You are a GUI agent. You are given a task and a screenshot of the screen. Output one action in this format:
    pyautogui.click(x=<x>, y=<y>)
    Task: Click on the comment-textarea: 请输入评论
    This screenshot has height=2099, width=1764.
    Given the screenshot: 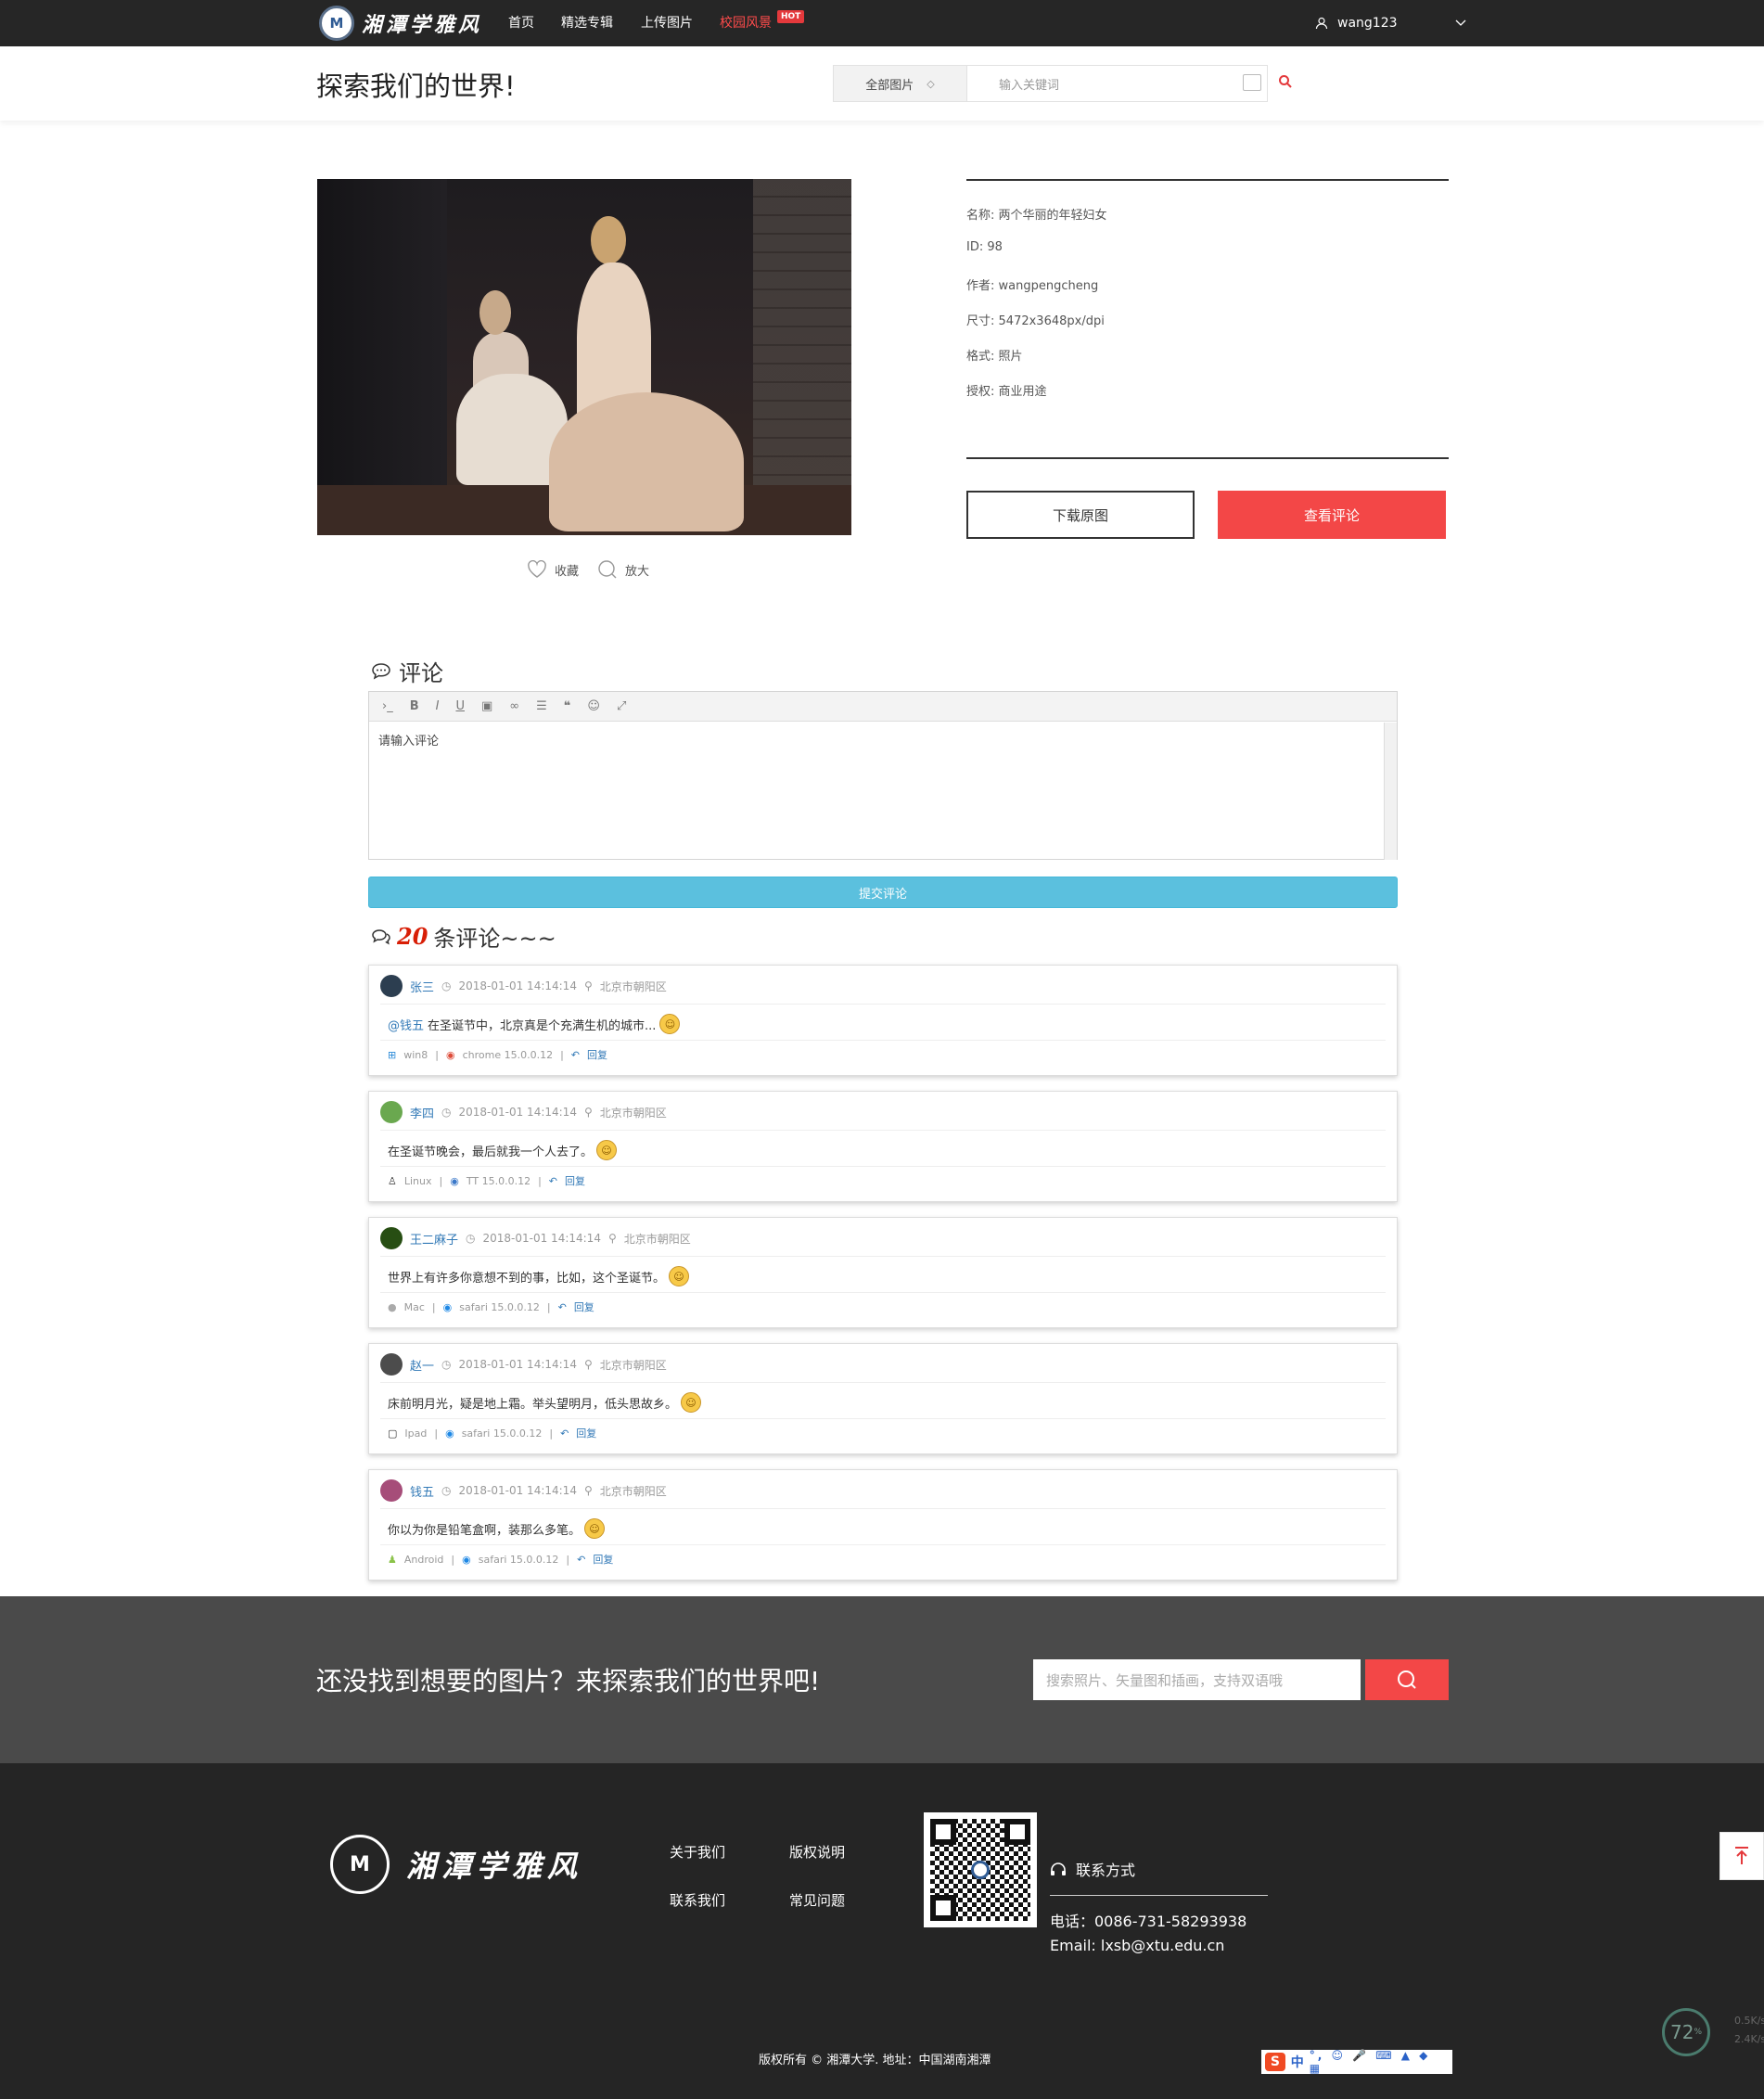 What is the action you would take?
    pyautogui.click(x=883, y=740)
    